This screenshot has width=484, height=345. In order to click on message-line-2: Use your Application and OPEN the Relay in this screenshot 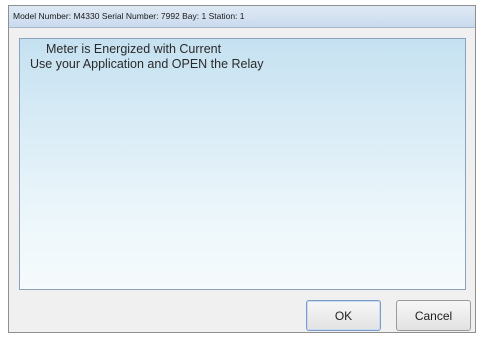, I will do `click(147, 64)`.